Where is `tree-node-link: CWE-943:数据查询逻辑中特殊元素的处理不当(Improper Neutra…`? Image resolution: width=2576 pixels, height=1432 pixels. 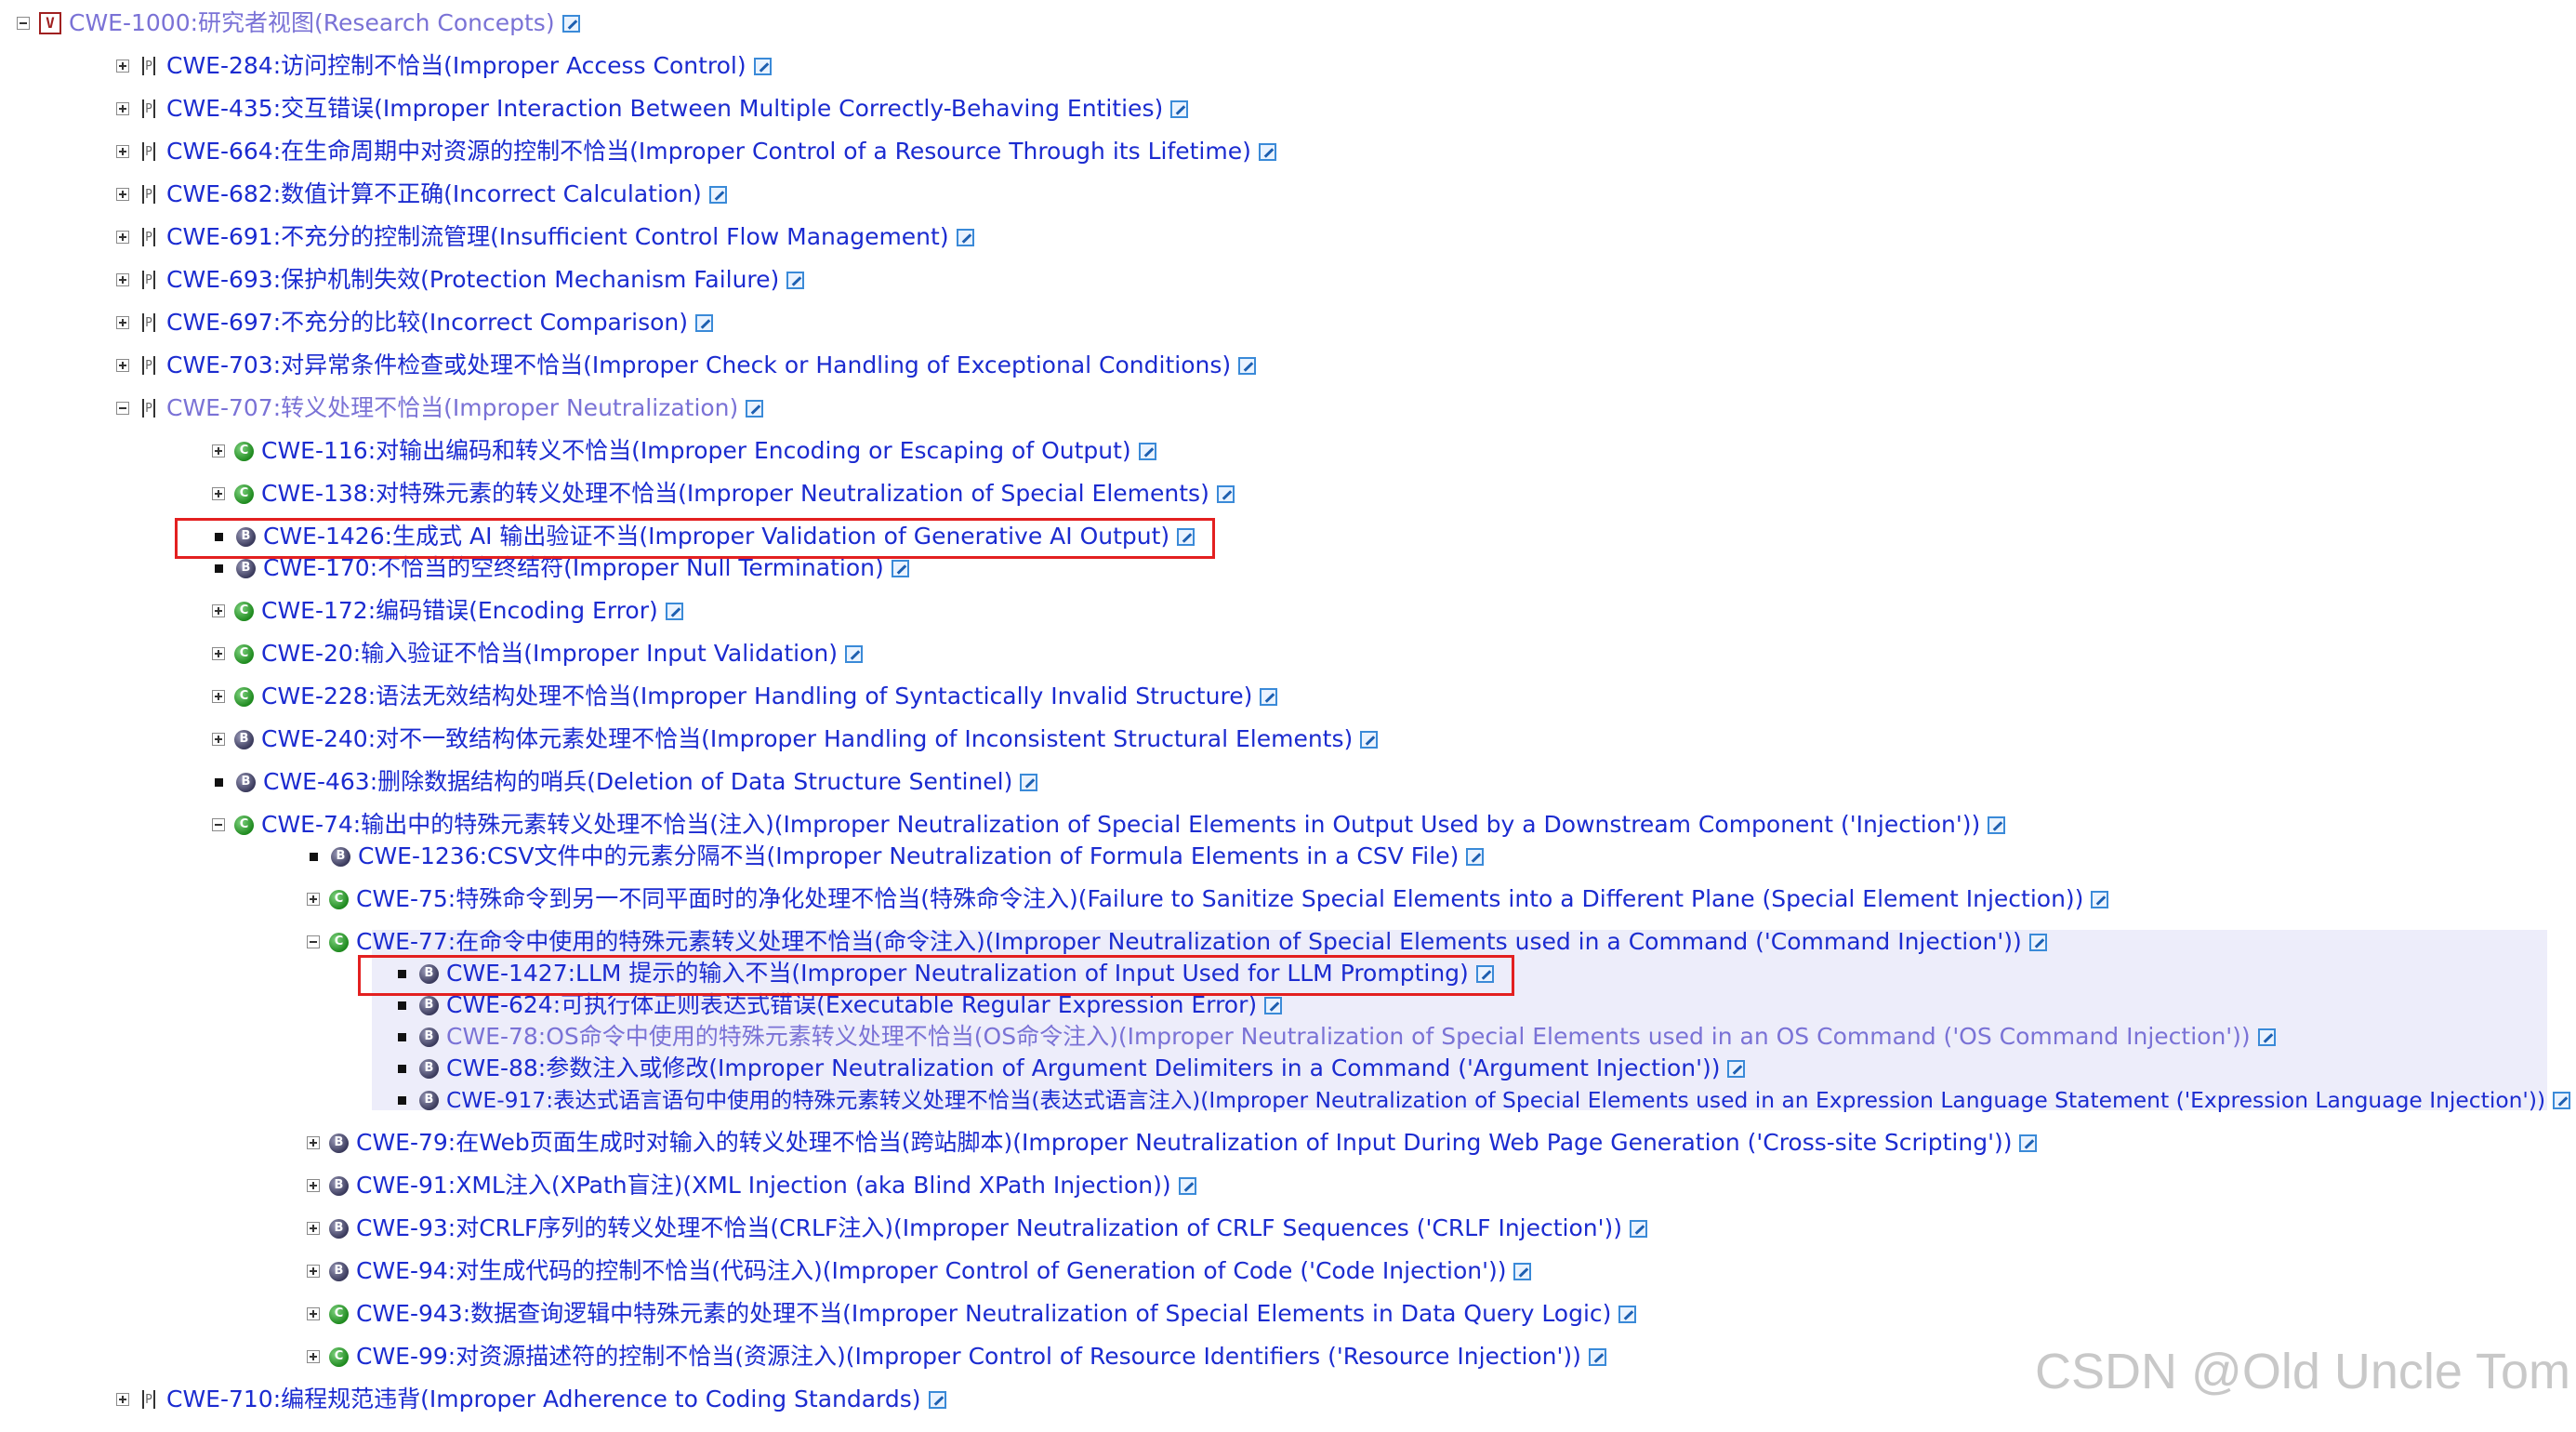 tree-node-link: CWE-943:数据查询逻辑中特殊元素的处理不当(Improper Neutra… is located at coordinates (983, 1314).